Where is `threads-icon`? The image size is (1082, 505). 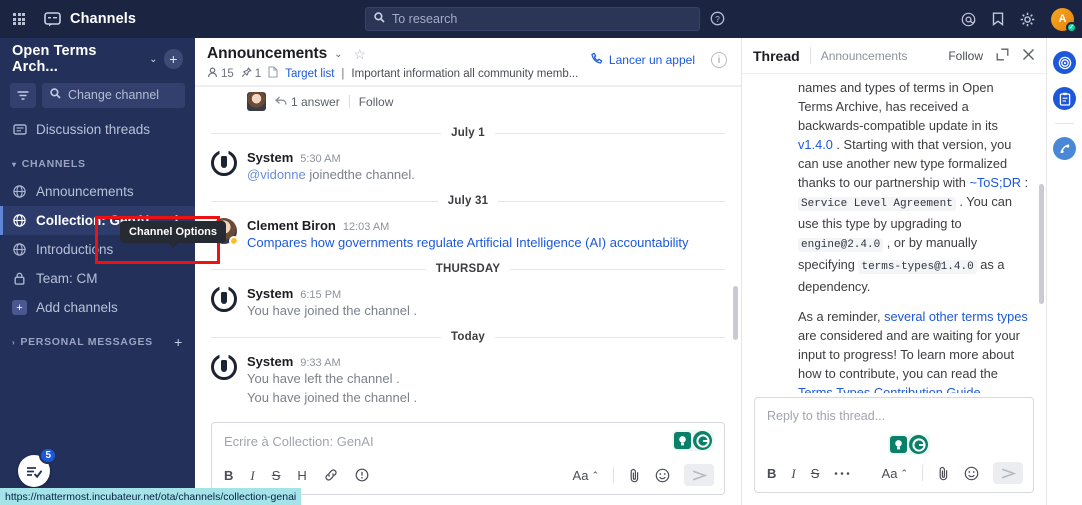 threads-icon is located at coordinates (19, 129).